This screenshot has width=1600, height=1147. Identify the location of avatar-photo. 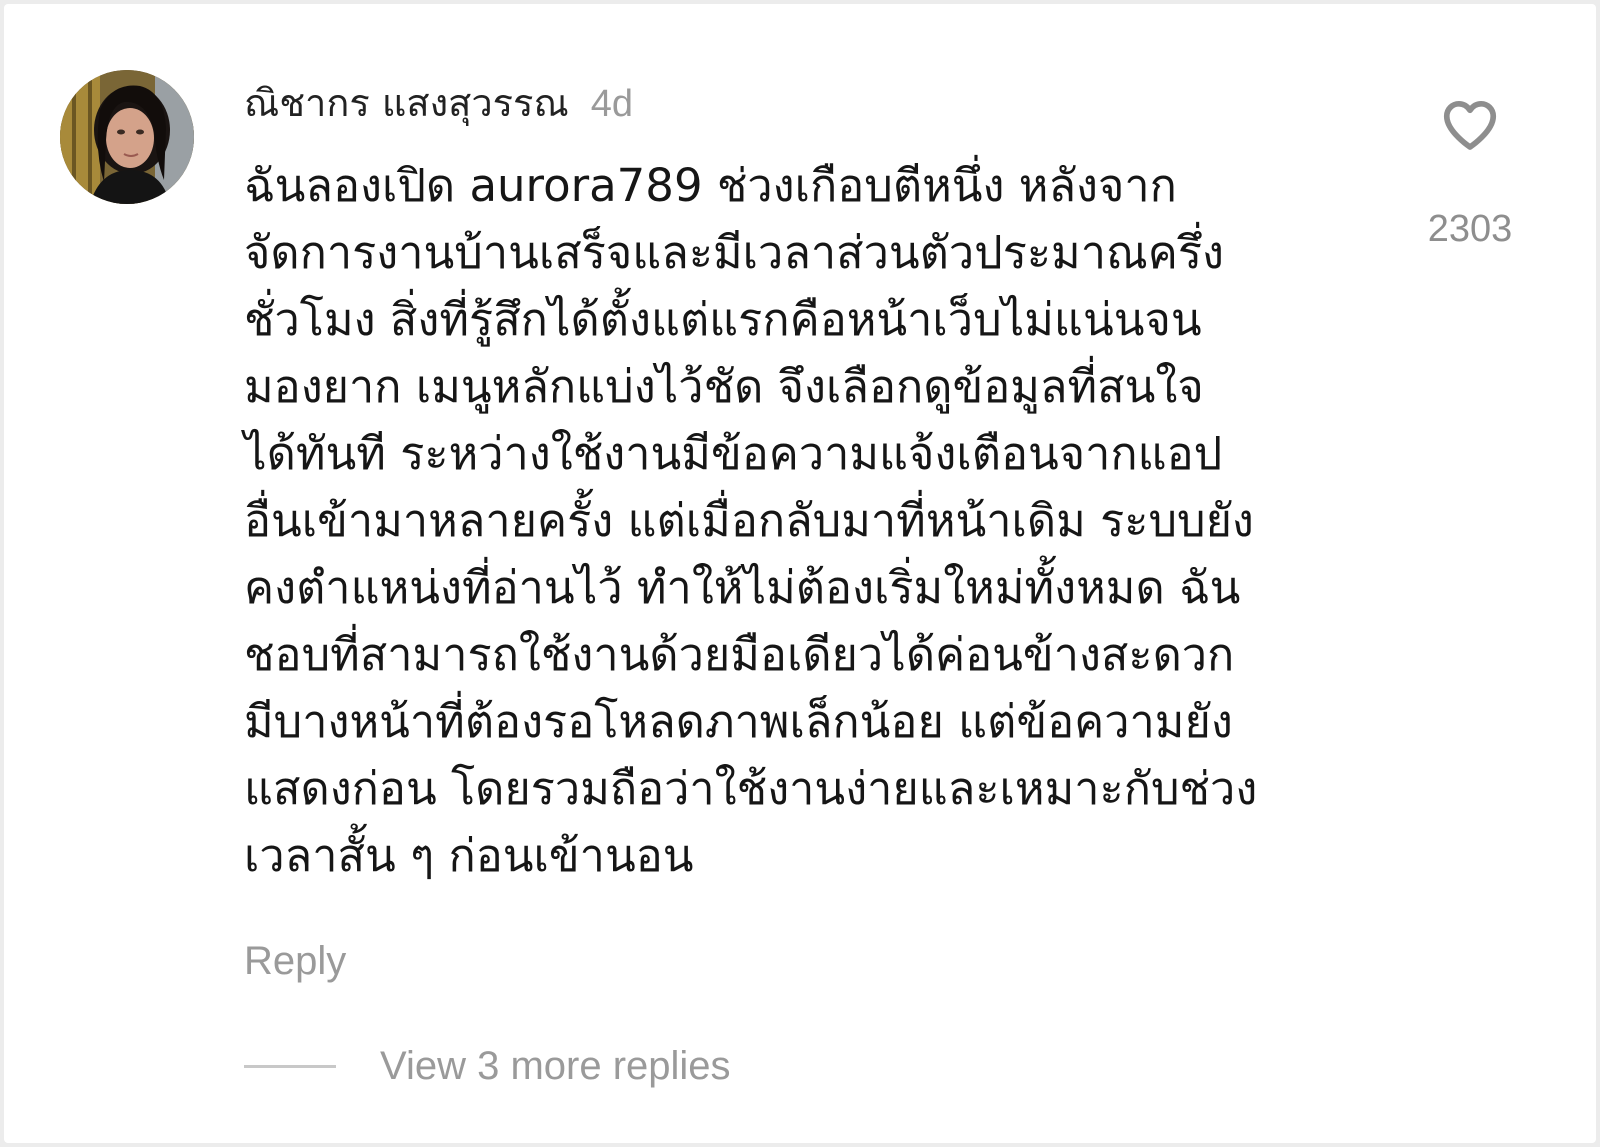
(127, 137).